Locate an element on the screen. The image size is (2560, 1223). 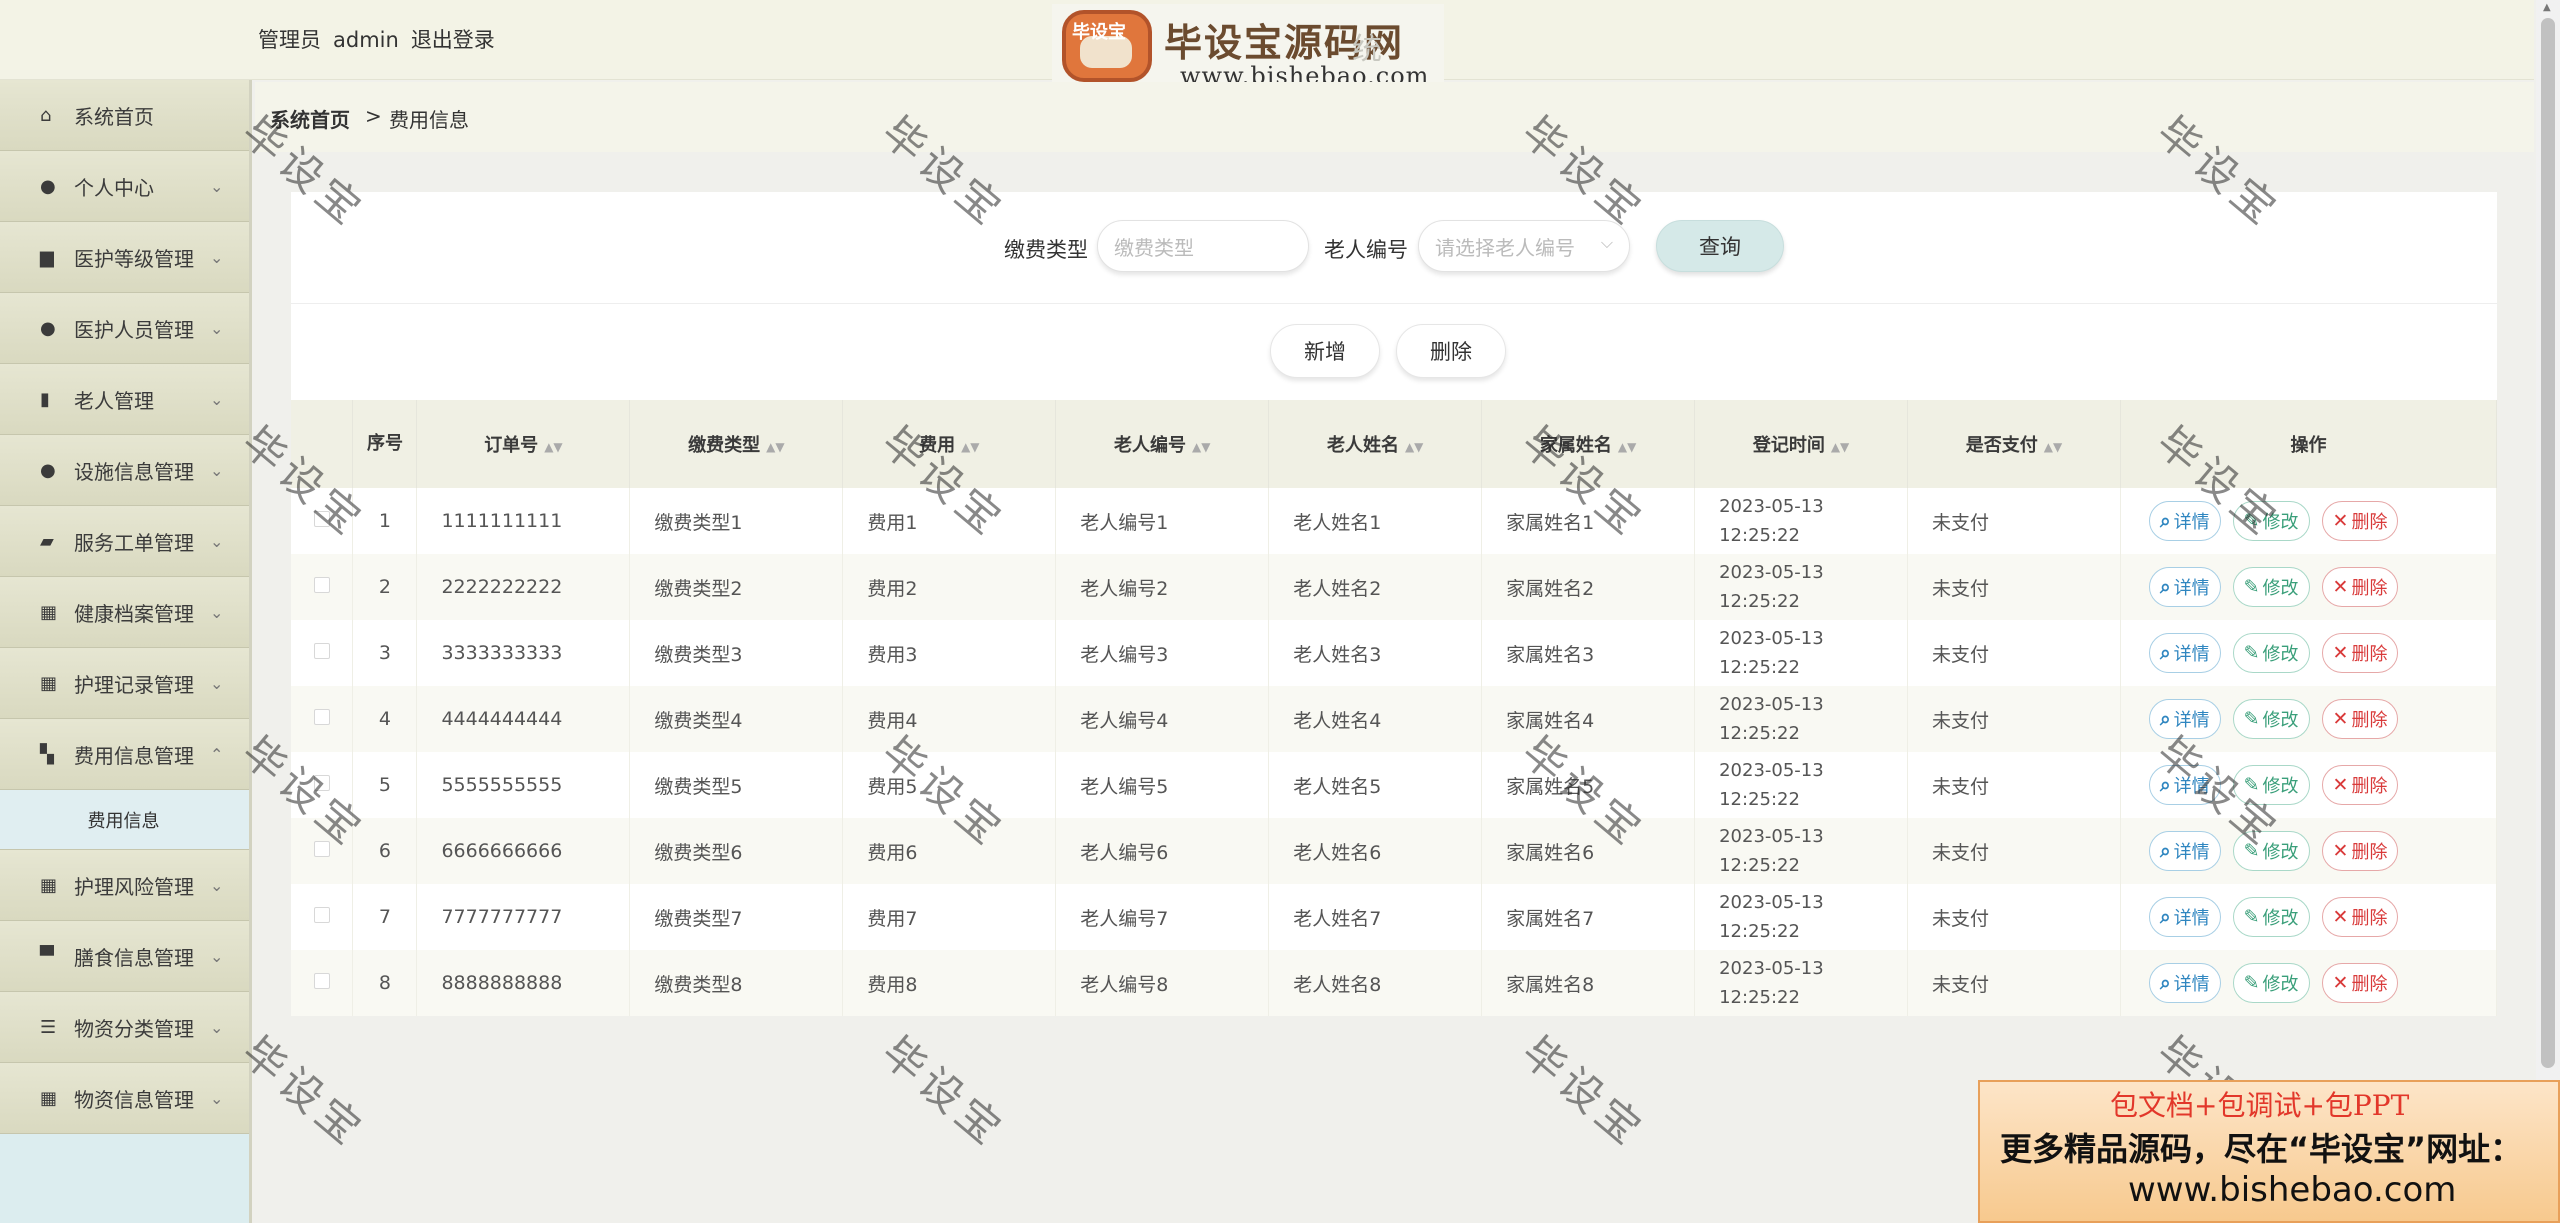
cell-type: 缴费类型7 is located at coordinates (736, 917).